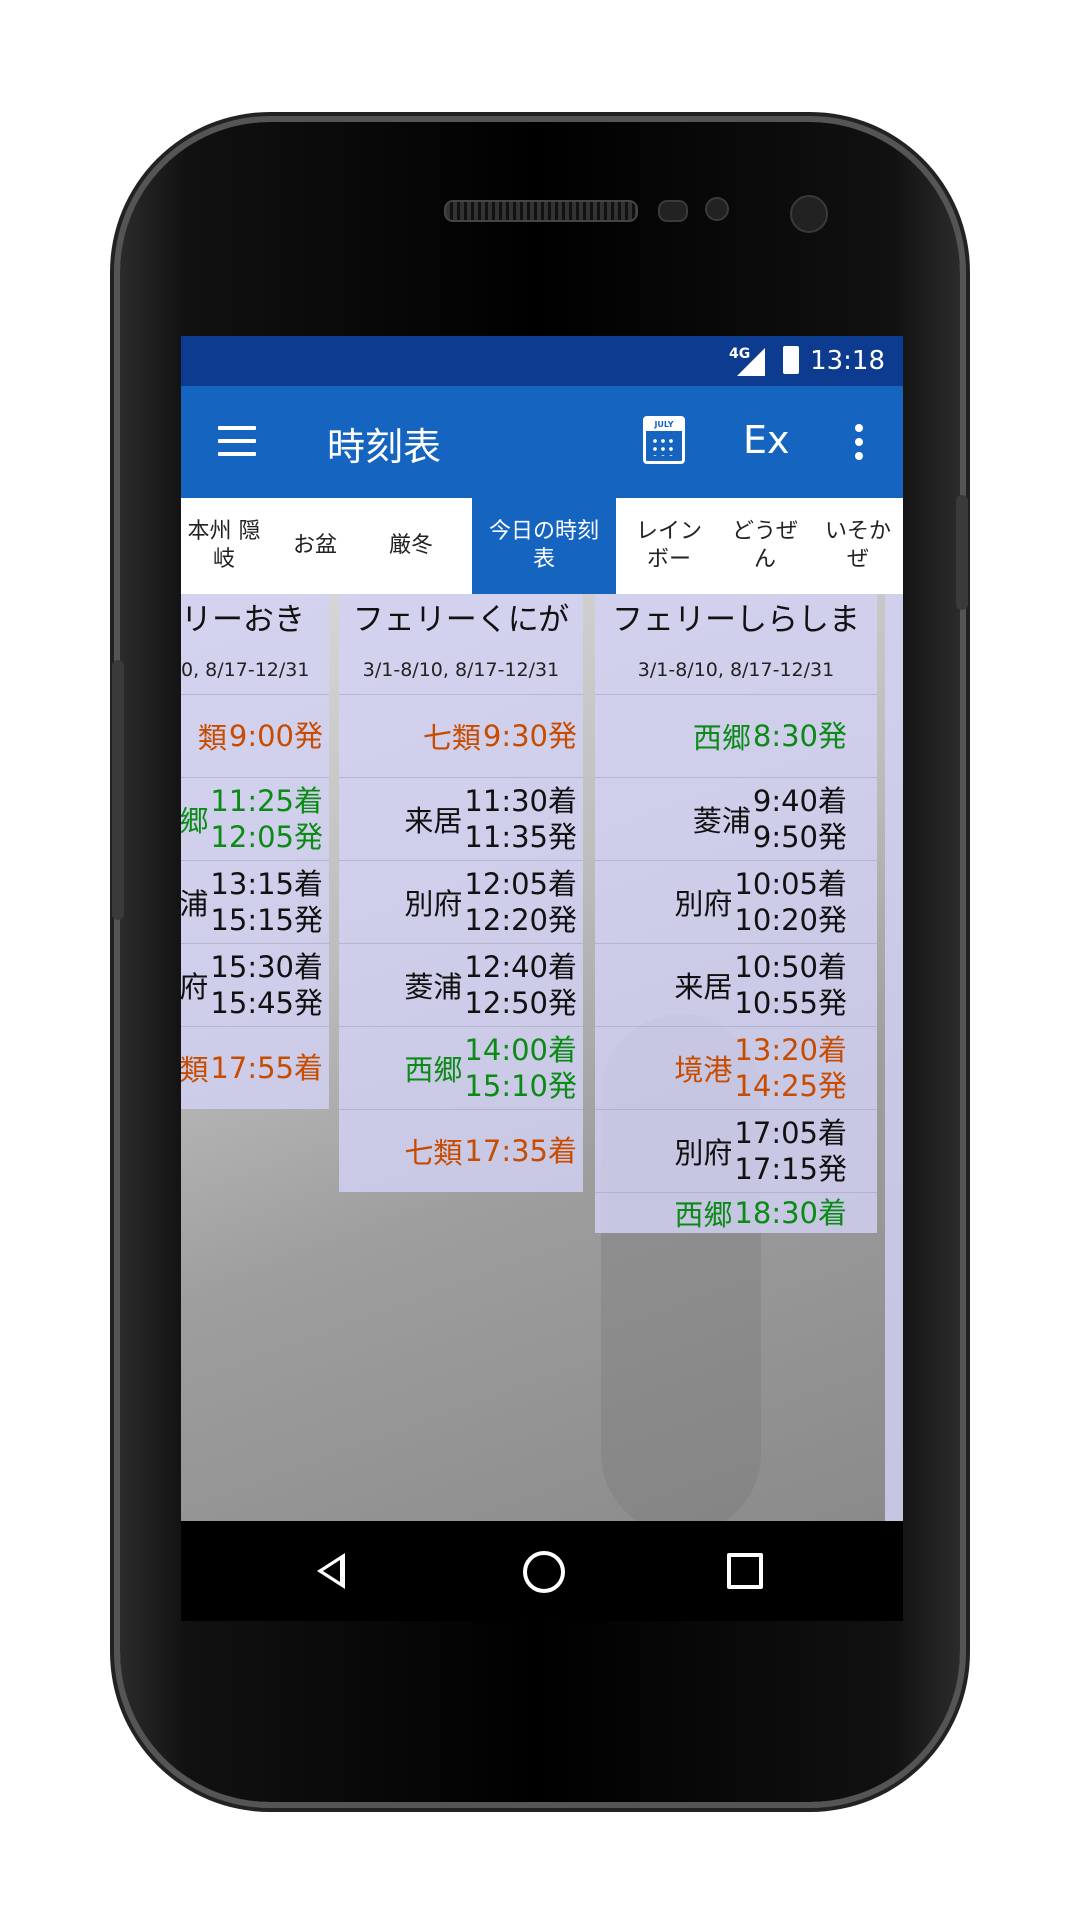 This screenshot has height=1920, width=1080. I want to click on ferry-name: フェリーしらしま, so click(736, 620).